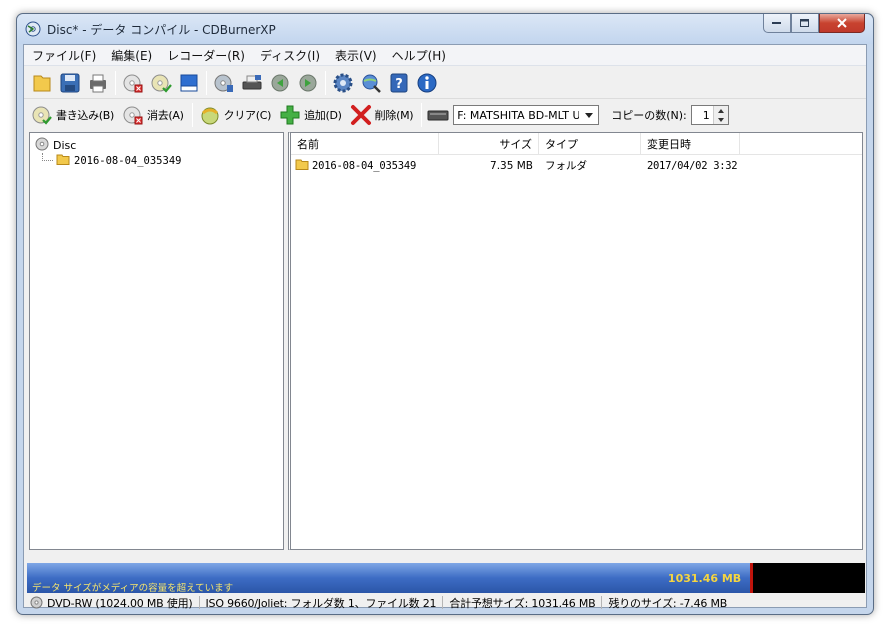 This screenshot has width=894, height=636. What do you see at coordinates (777, 23) in the screenshot?
I see `minimize-button` at bounding box center [777, 23].